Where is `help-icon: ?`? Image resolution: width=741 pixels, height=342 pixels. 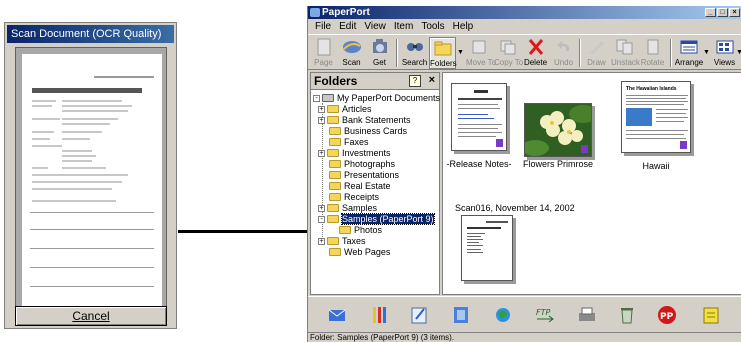
help-icon: ? is located at coordinates (415, 81).